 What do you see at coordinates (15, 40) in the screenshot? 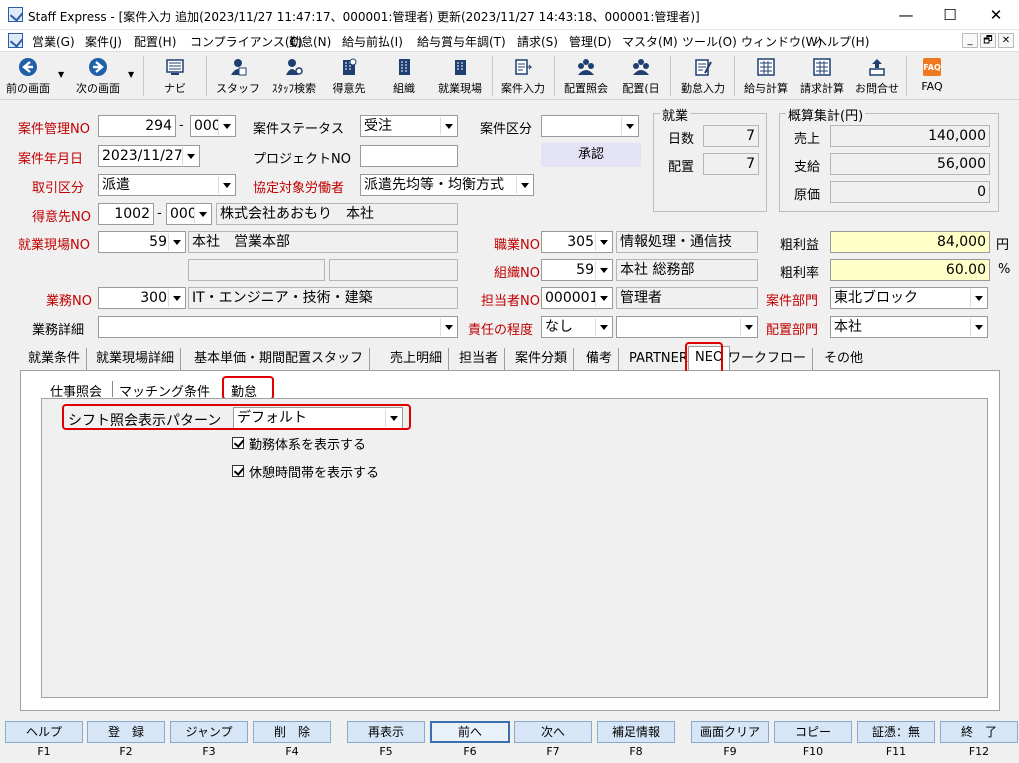
I see `mdi-app-icon` at bounding box center [15, 40].